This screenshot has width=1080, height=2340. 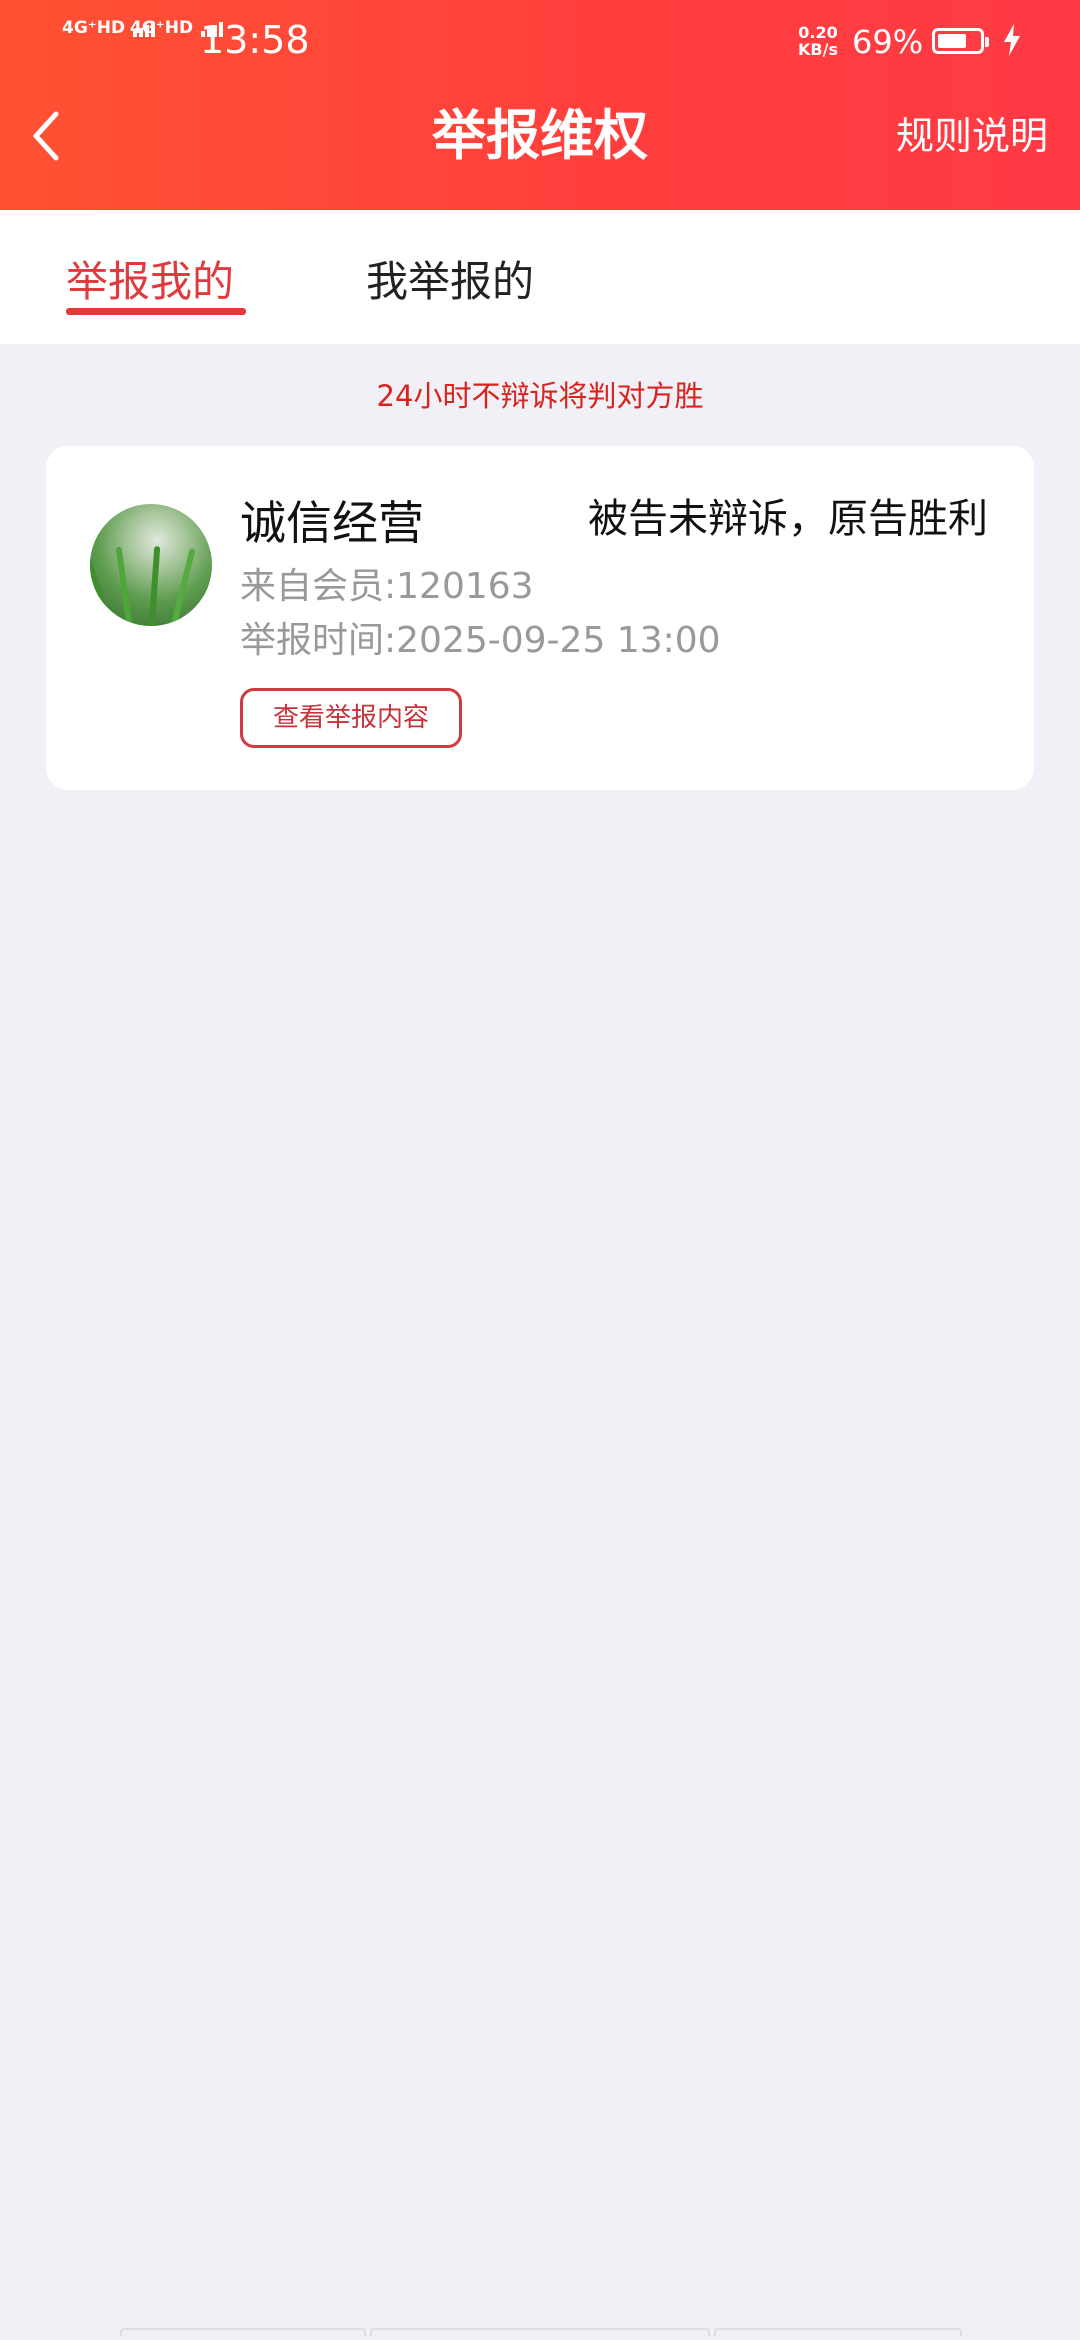 I want to click on battery-fill, so click(x=952, y=41).